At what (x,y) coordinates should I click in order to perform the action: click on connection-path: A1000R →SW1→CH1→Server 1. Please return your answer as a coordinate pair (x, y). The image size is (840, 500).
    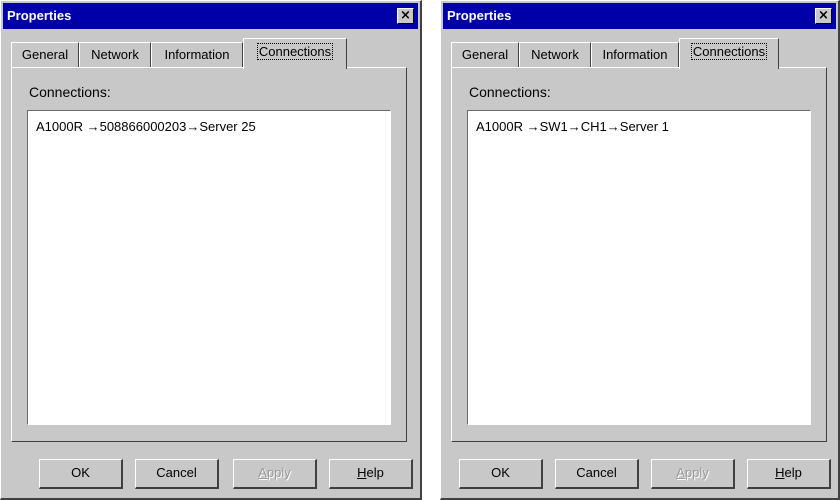
    Looking at the image, I should click on (572, 126).